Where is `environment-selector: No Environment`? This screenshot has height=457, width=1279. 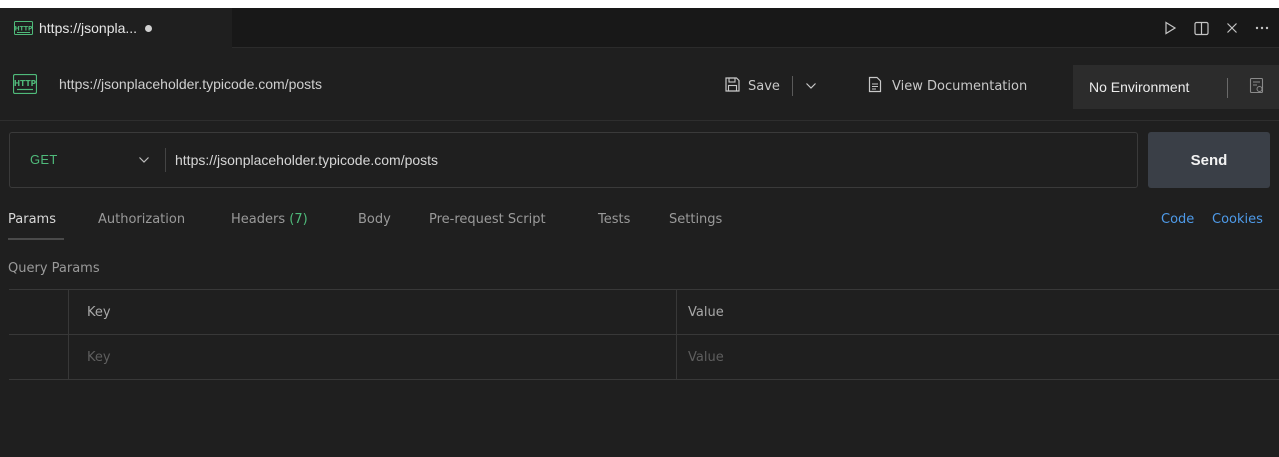
environment-selector: No Environment is located at coordinates (1176, 87).